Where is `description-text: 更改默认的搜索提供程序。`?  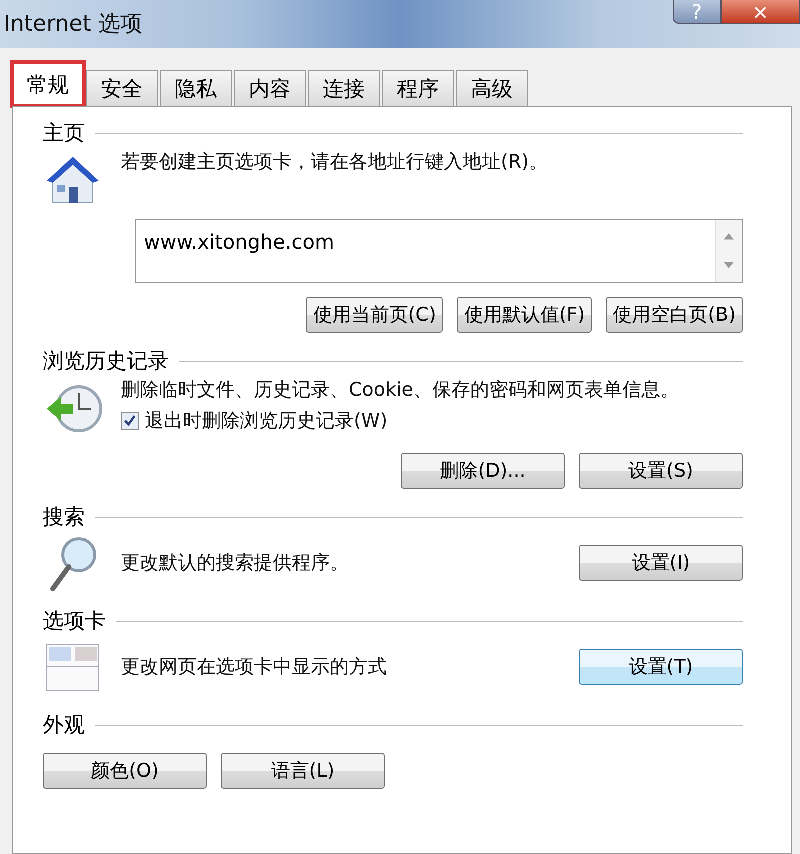 description-text: 更改默认的搜索提供程序。 is located at coordinates (235, 563).